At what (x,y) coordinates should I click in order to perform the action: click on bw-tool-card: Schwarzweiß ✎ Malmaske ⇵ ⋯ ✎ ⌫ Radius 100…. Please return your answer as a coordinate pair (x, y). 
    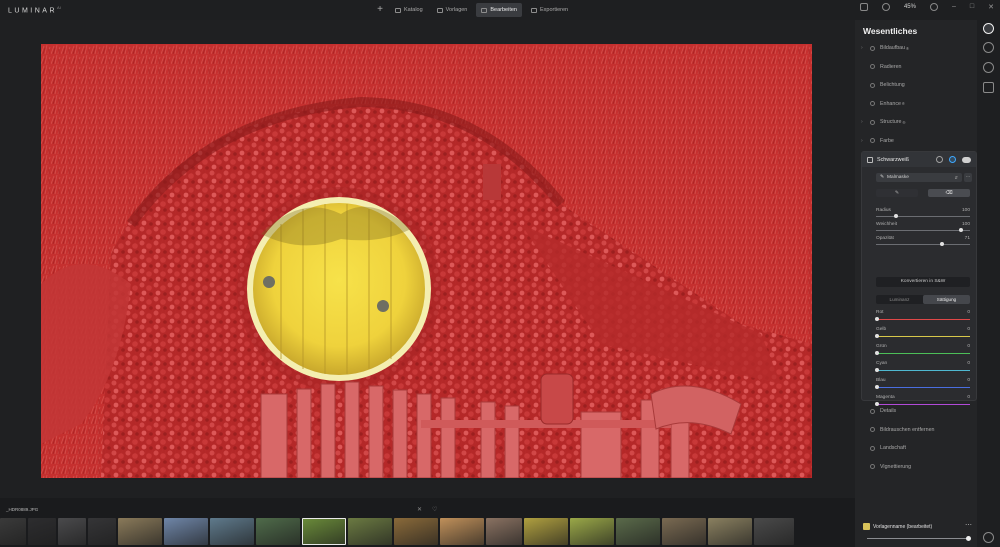
    Looking at the image, I should click on (919, 278).